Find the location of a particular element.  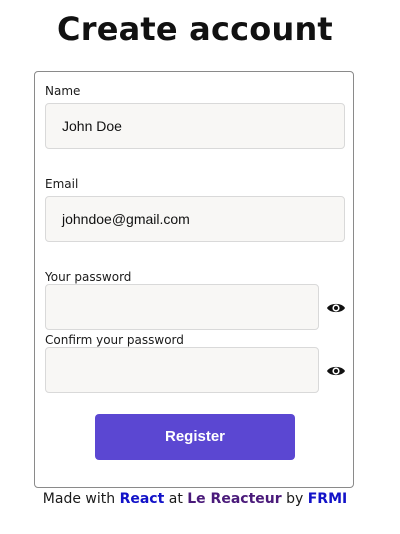

register-button: Register is located at coordinates (195, 437).